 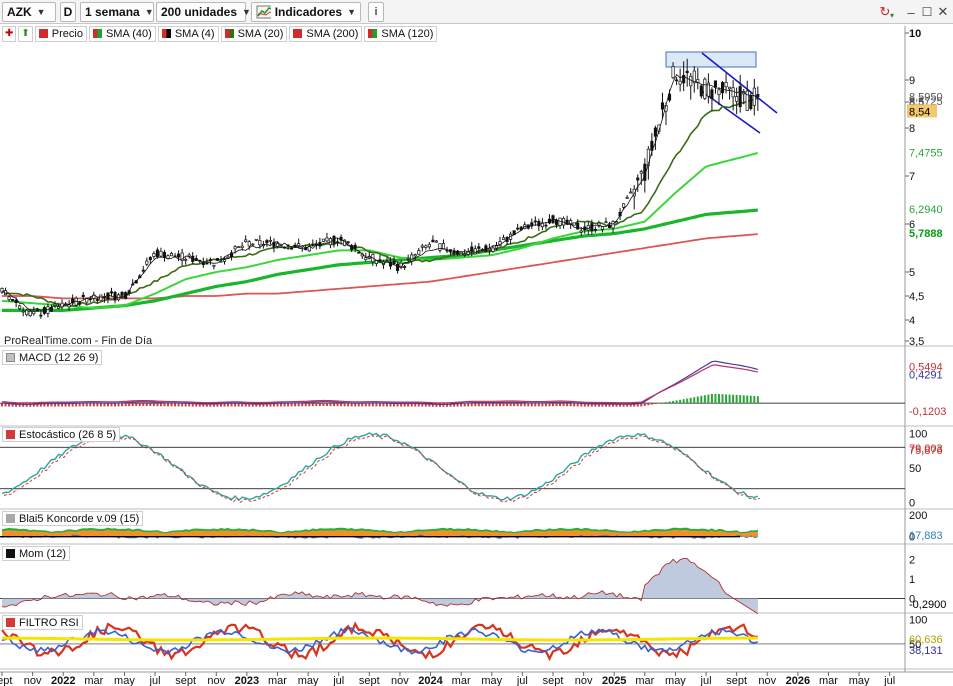 I want to click on legend-item: Precio, so click(x=60, y=33).